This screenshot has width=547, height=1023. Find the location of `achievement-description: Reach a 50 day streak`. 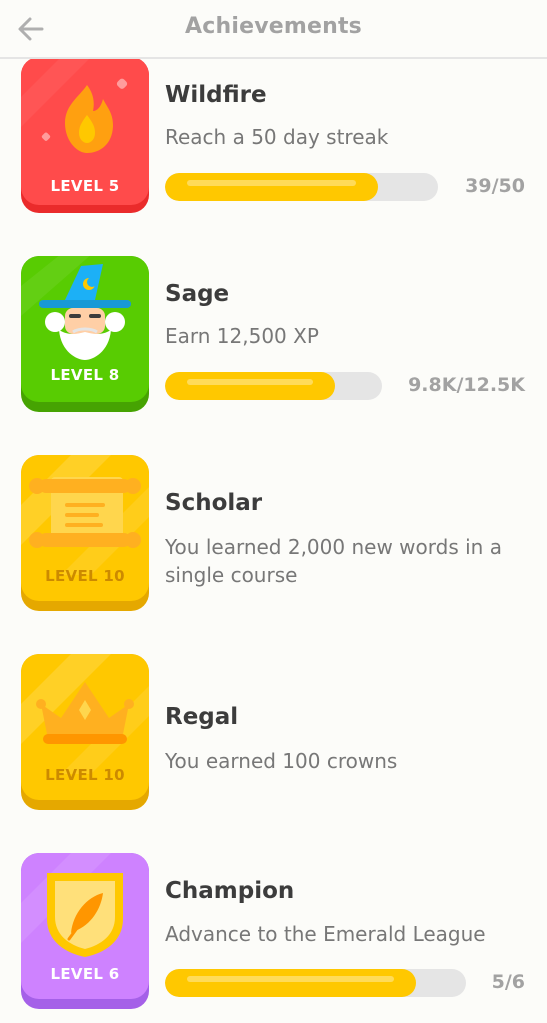

achievement-description: Reach a 50 day streak is located at coordinates (277, 137).